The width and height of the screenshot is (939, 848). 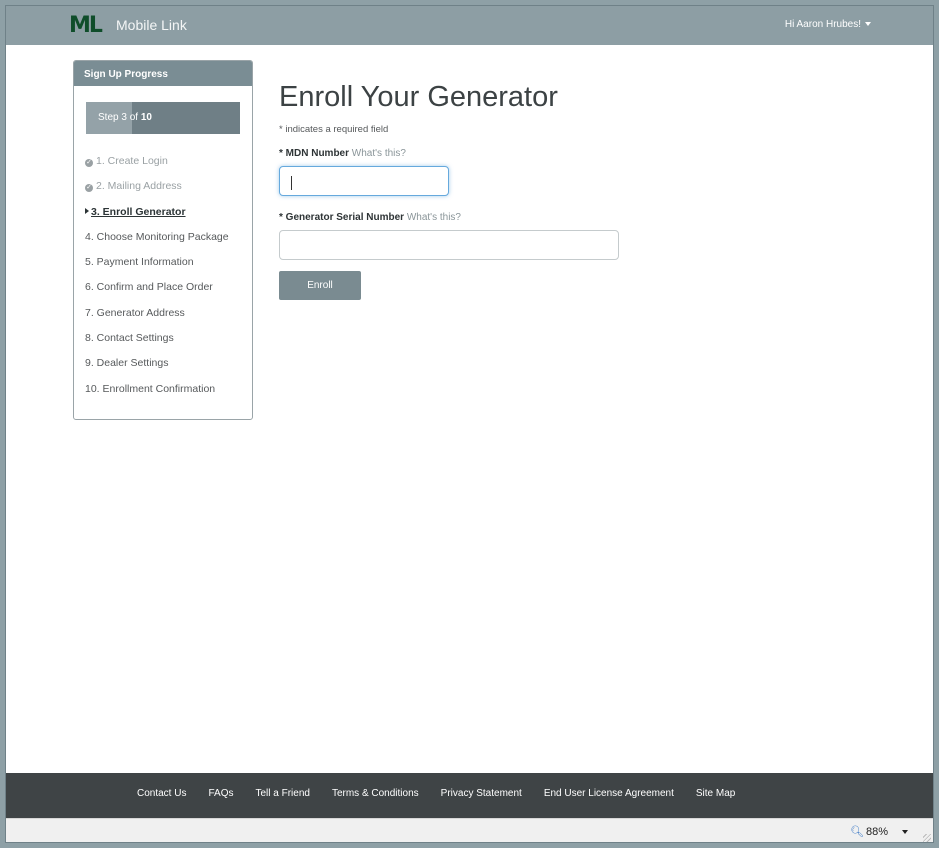 I want to click on step-progress-bar: Step 3 of 10, so click(x=163, y=118).